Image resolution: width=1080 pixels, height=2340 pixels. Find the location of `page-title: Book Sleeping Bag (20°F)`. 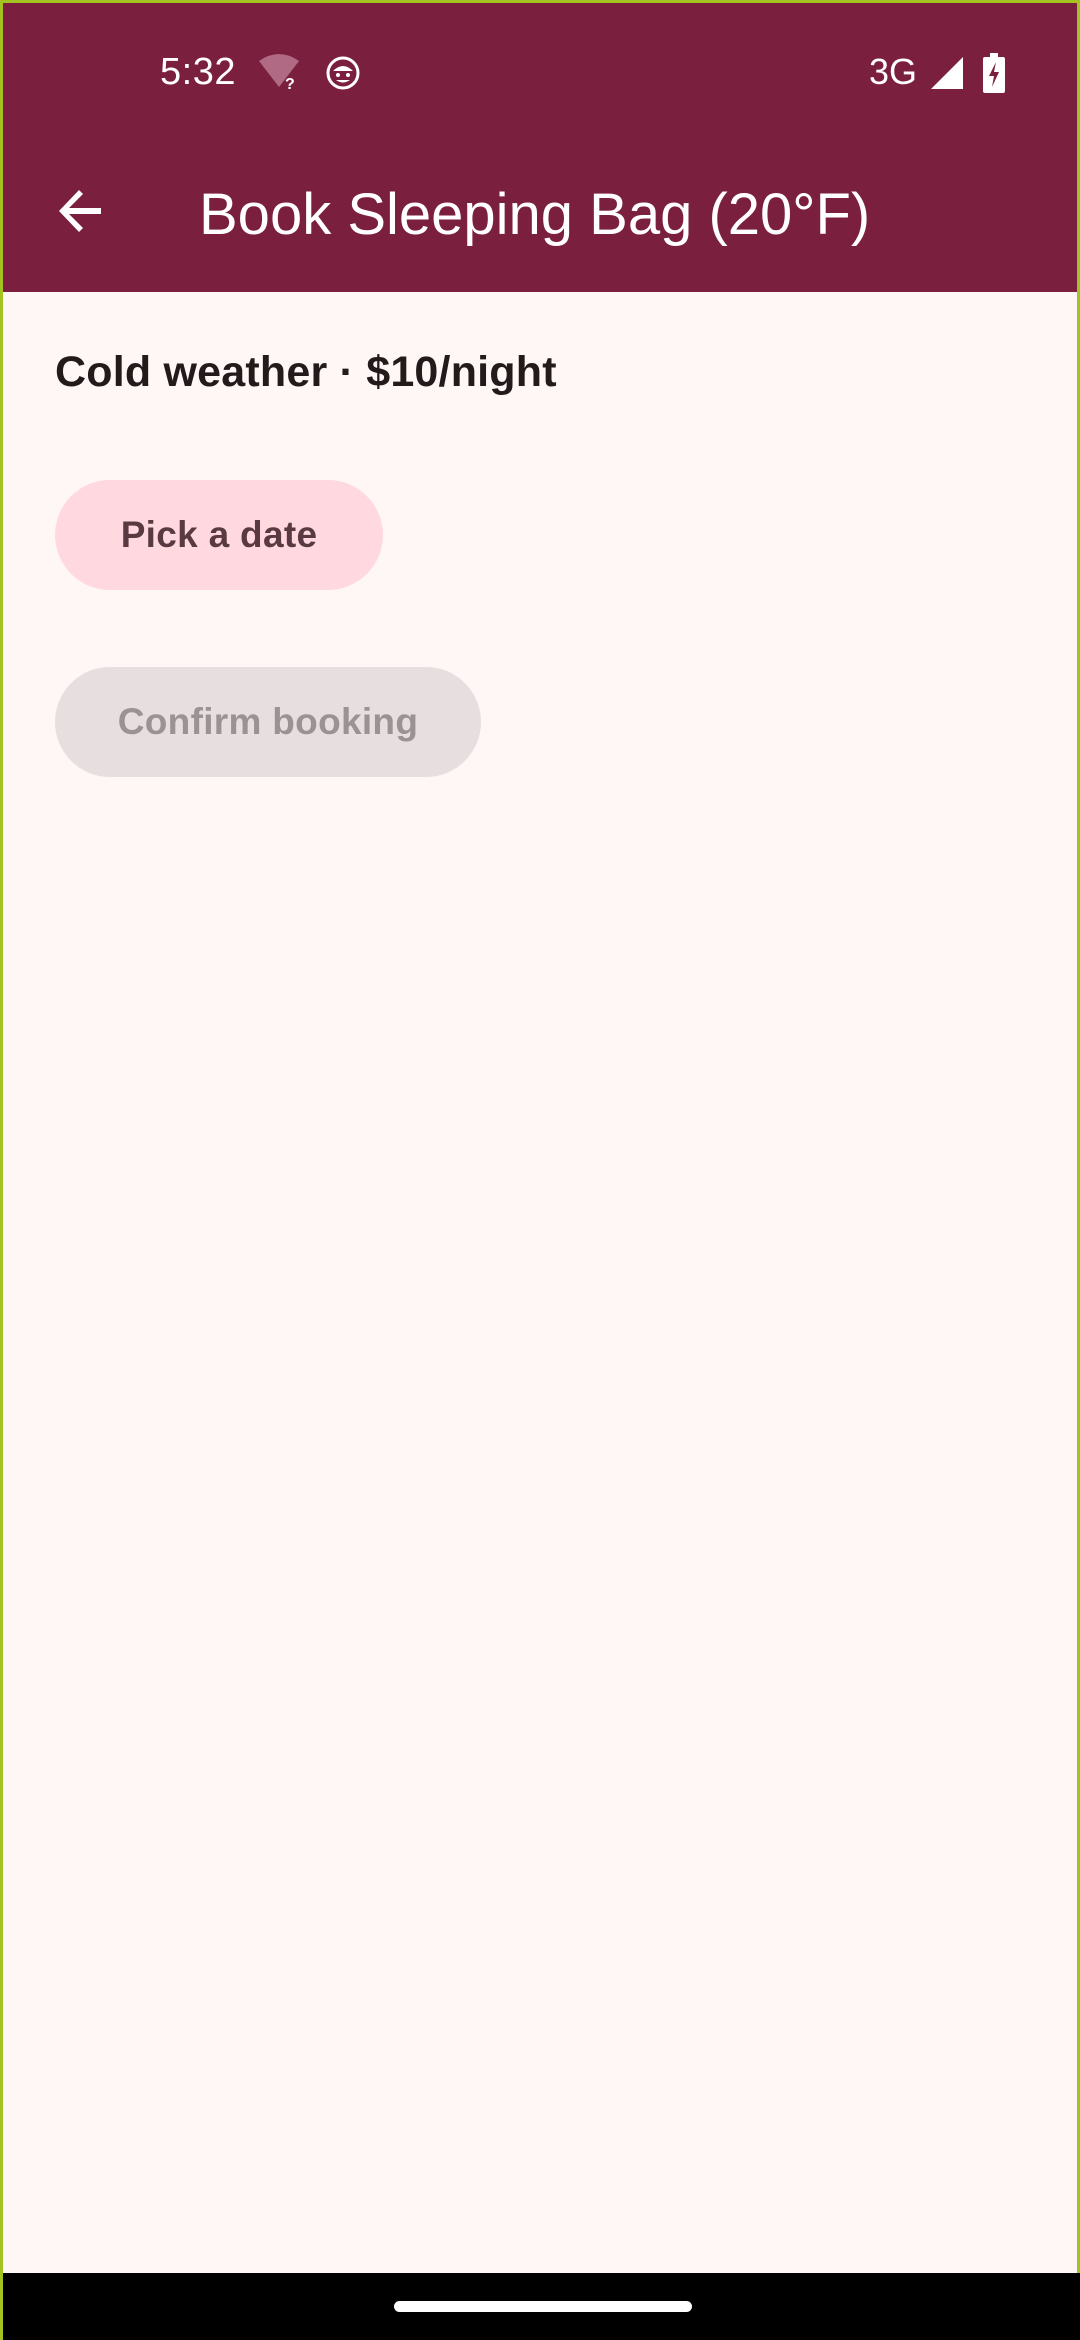

page-title: Book Sleeping Bag (20°F) is located at coordinates (535, 214).